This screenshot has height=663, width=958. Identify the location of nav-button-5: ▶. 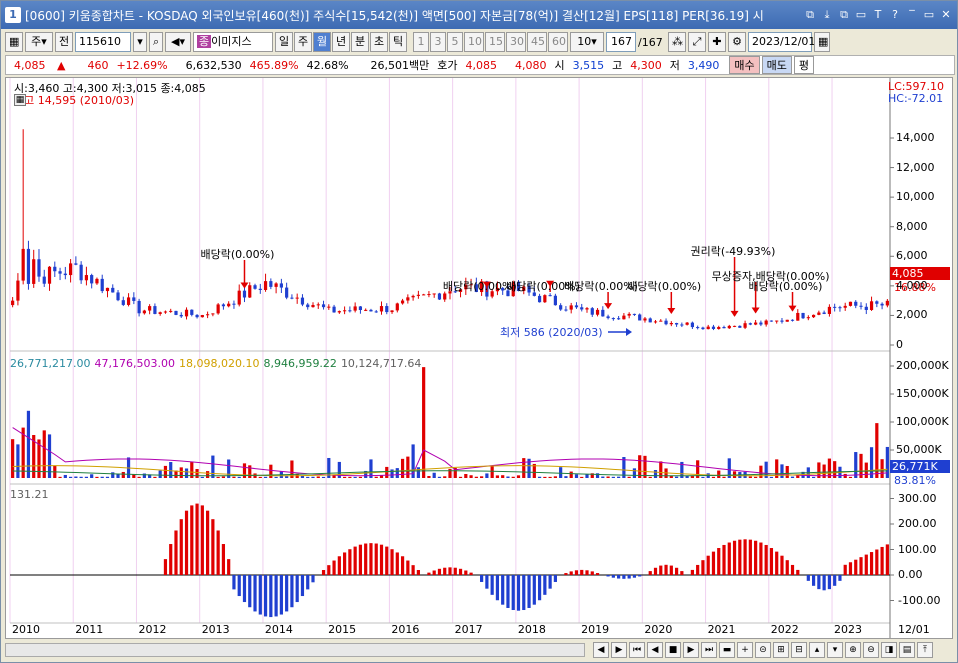
(691, 650).